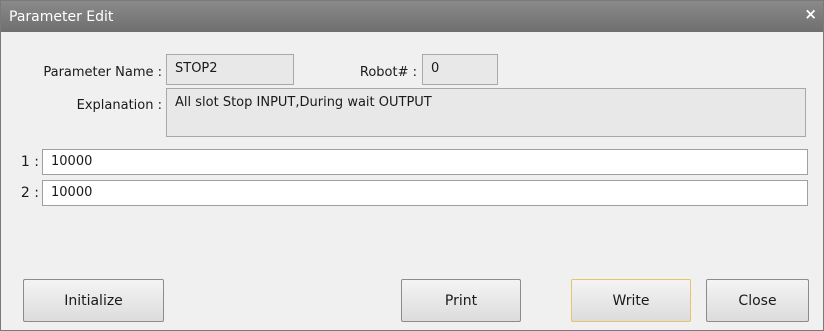 The image size is (824, 331). I want to click on explanation-field: All slot Stop INPUT,During wait OUTPUT, so click(486, 112).